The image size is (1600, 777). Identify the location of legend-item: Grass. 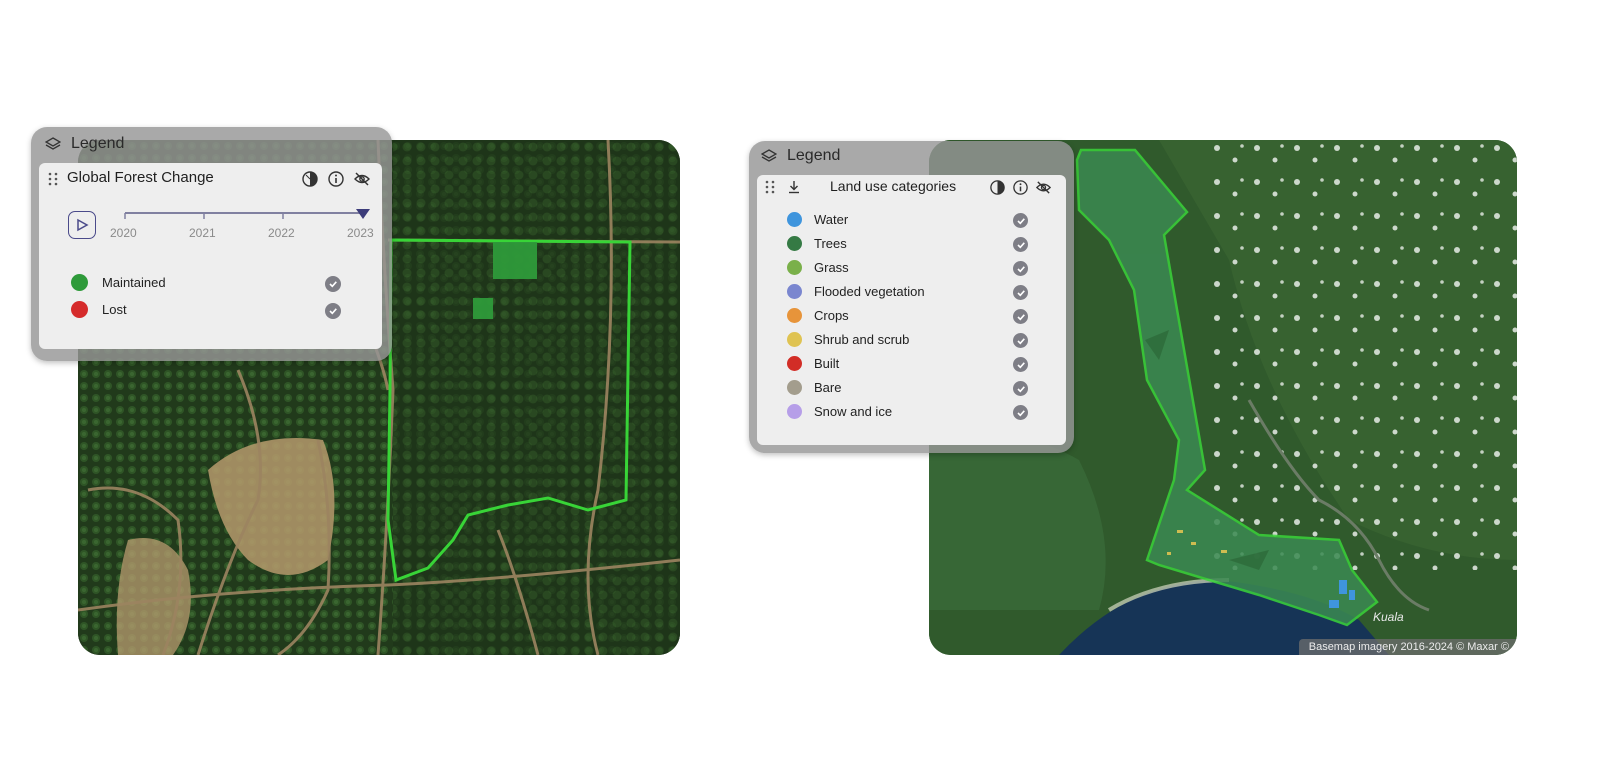
(818, 267).